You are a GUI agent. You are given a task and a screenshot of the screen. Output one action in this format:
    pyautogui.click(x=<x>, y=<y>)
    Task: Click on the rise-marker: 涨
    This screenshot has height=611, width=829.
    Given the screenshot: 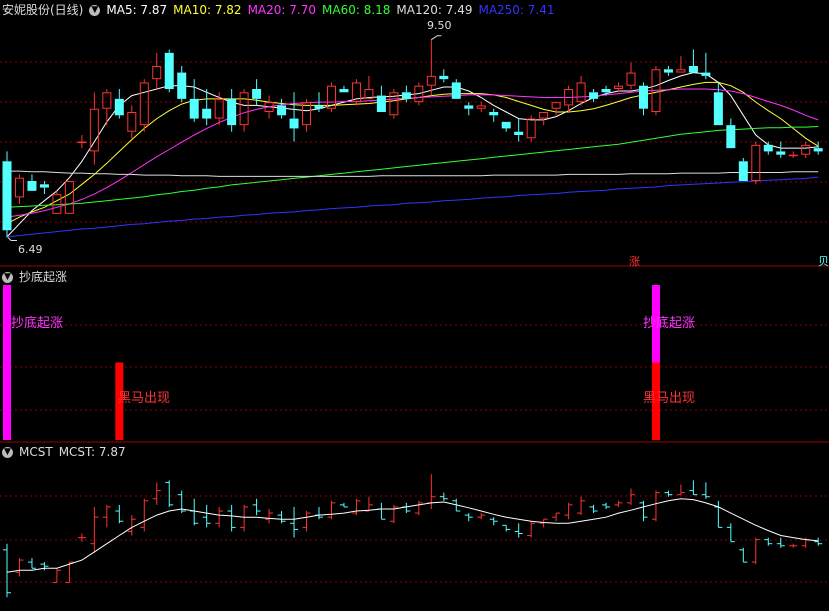 What is the action you would take?
    pyautogui.click(x=634, y=261)
    